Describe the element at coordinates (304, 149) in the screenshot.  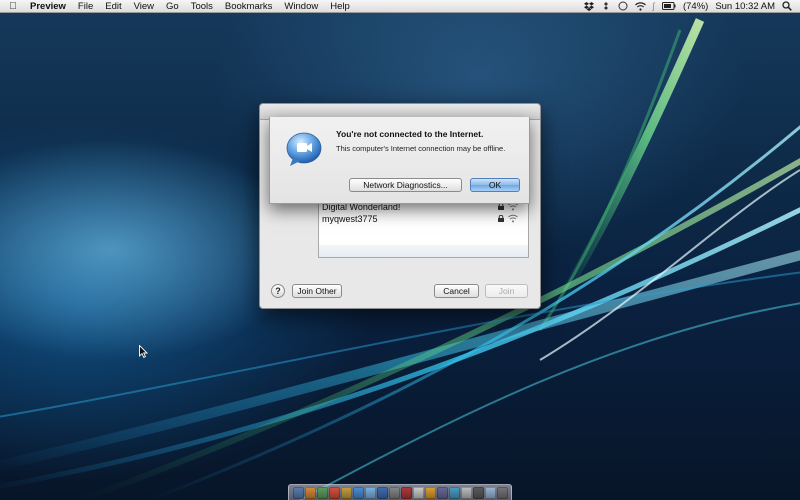
I see `ichat-icon` at that location.